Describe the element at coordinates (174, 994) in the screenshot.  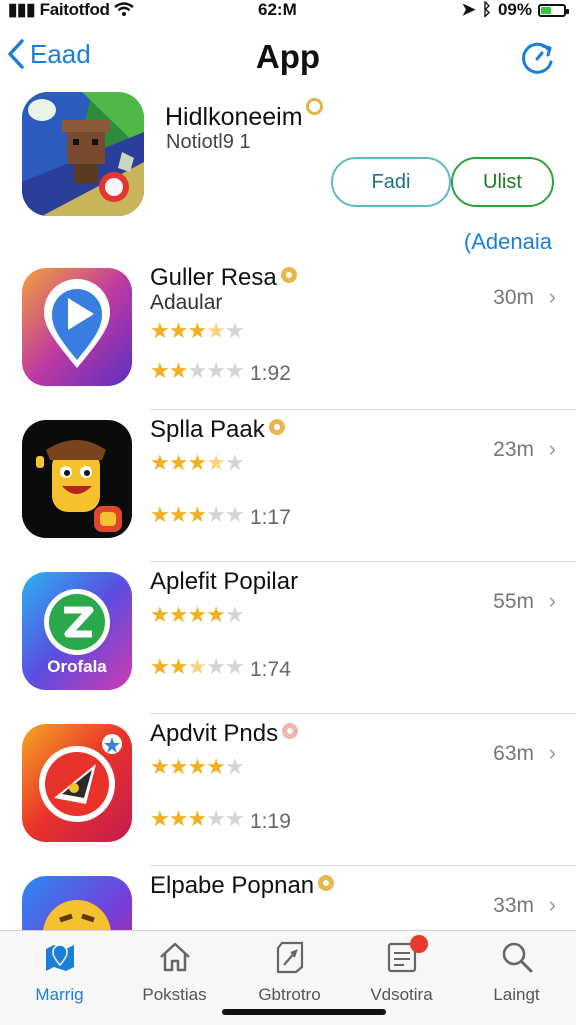
I see `tab-label: Pokstias` at that location.